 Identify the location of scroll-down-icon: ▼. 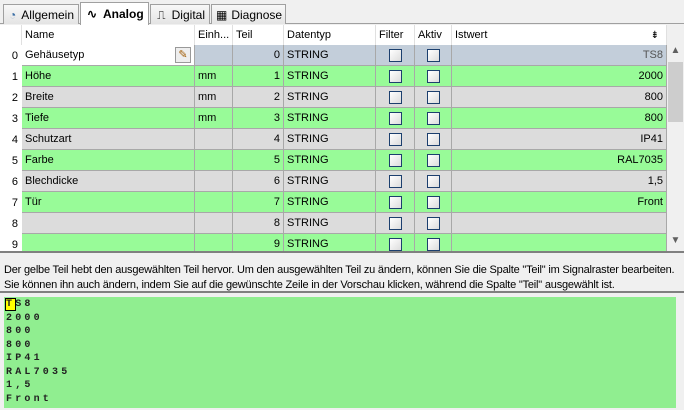
(675, 243).